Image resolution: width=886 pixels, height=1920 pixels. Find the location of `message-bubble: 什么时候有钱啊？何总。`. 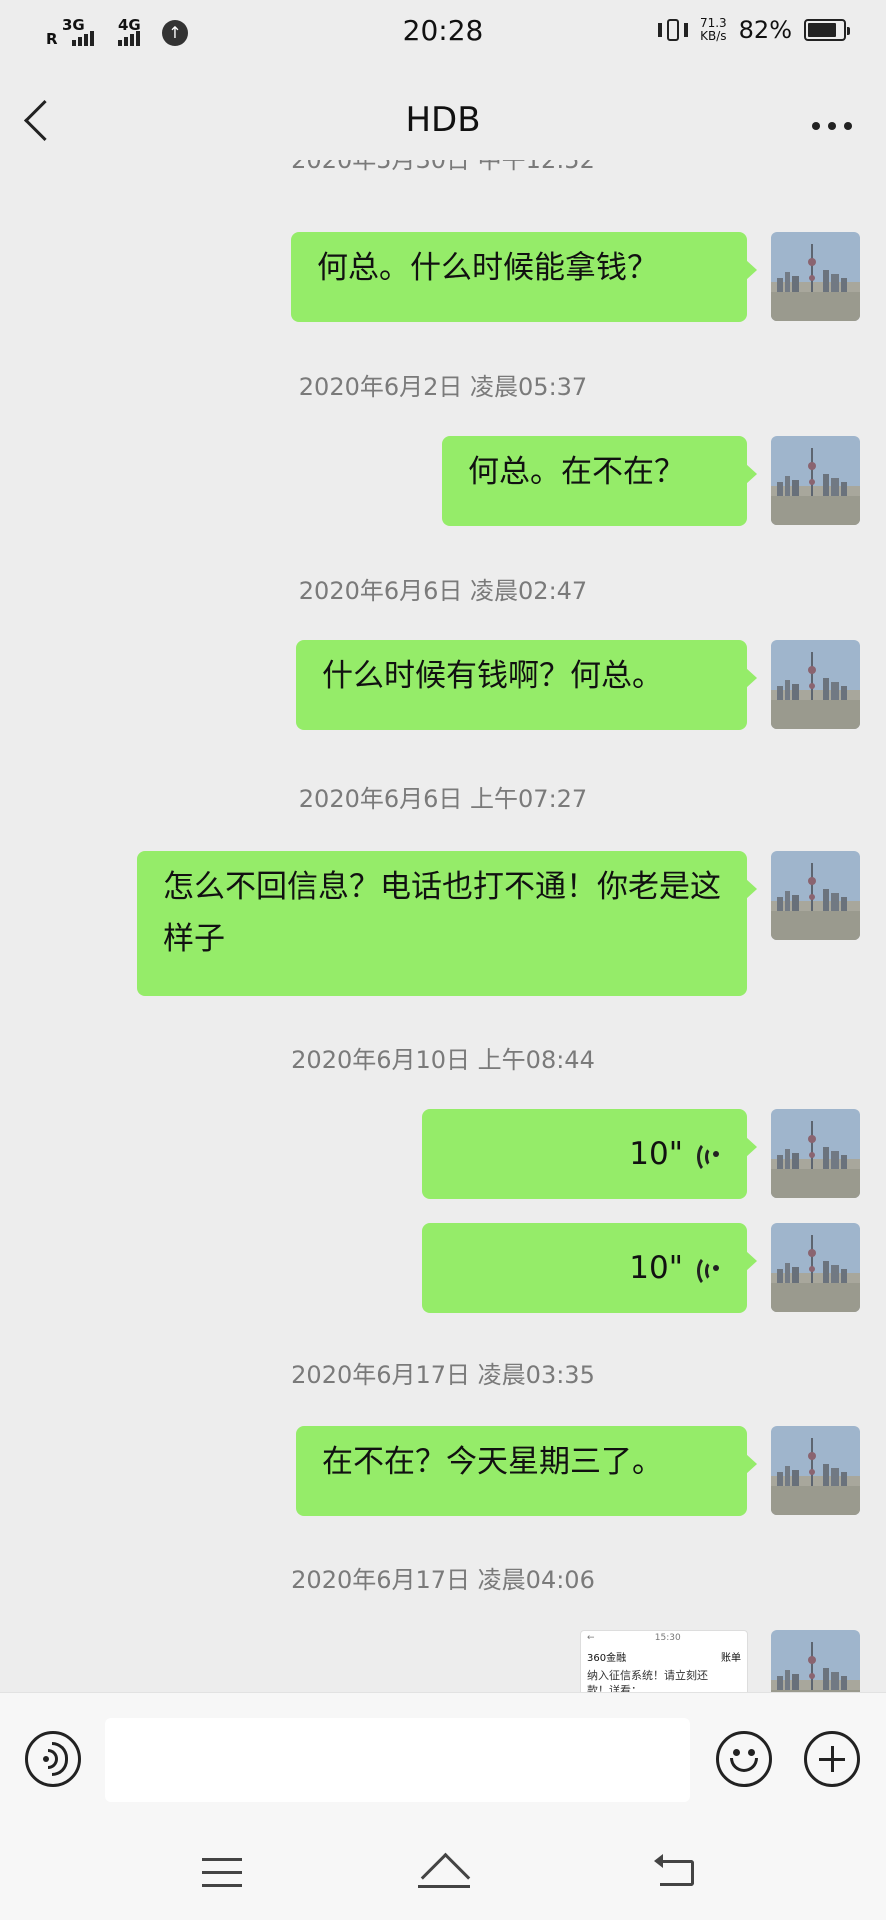

message-bubble: 什么时候有钱啊？何总。 is located at coordinates (526, 685).